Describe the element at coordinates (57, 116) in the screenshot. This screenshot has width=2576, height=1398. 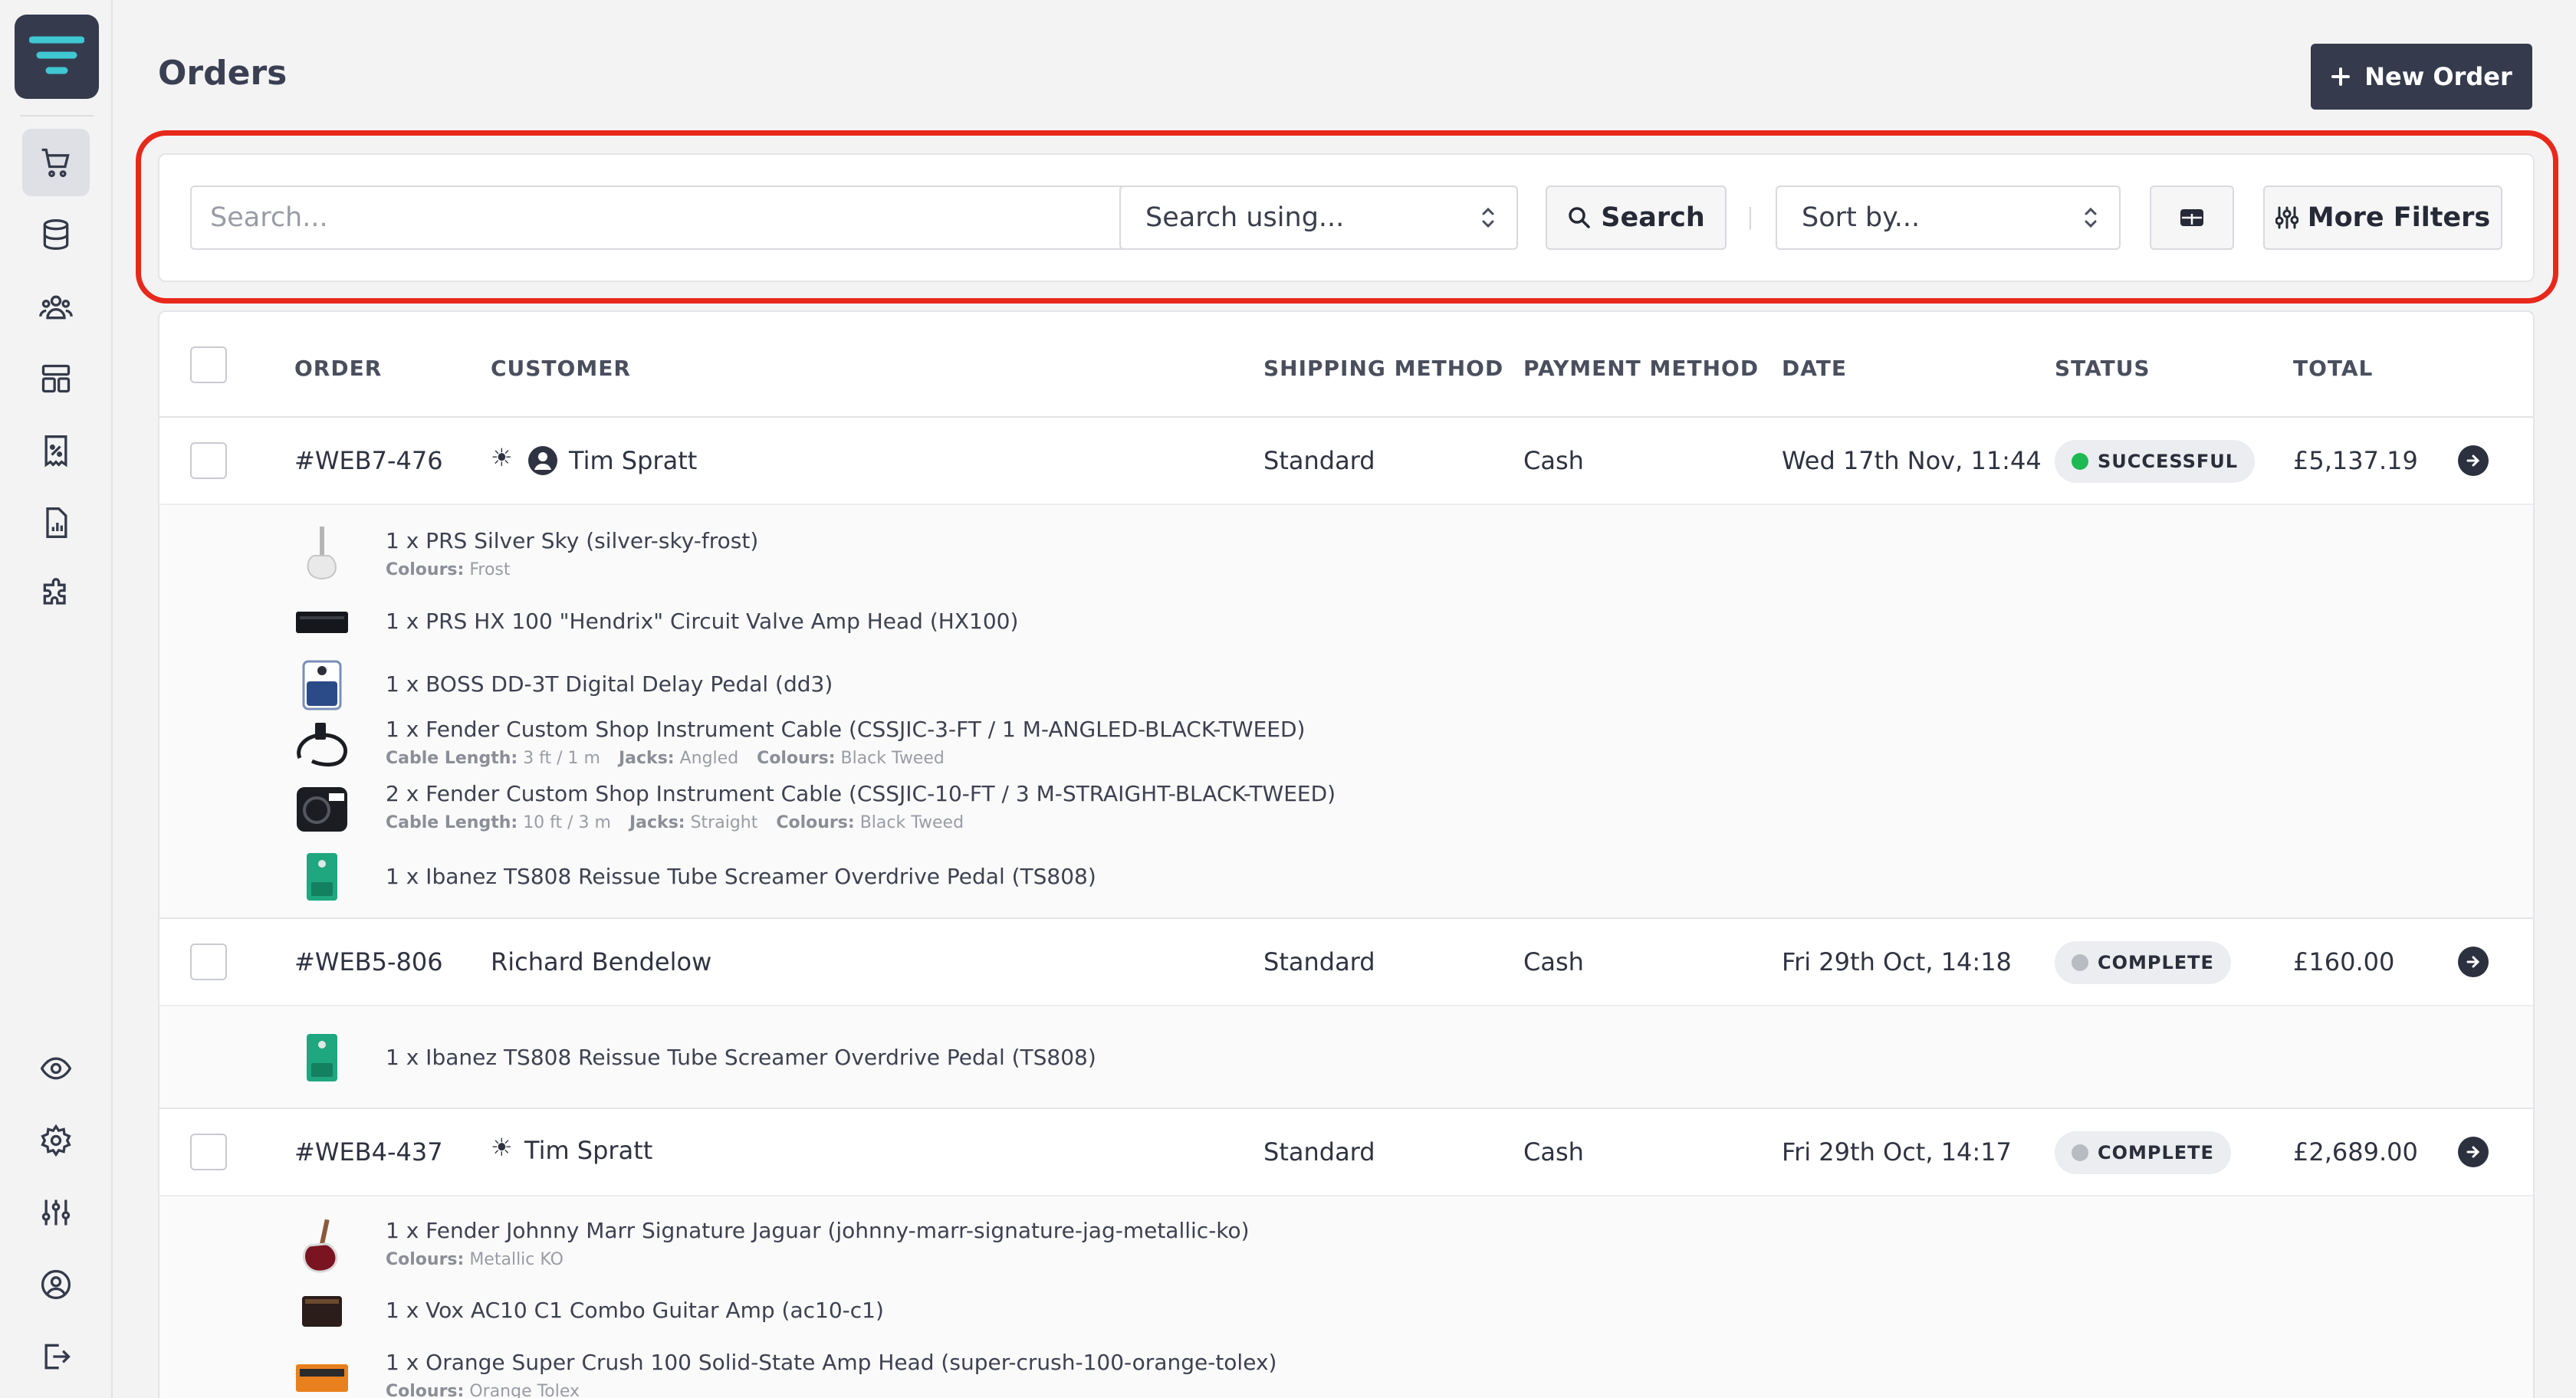
I see `sidebar-divider` at that location.